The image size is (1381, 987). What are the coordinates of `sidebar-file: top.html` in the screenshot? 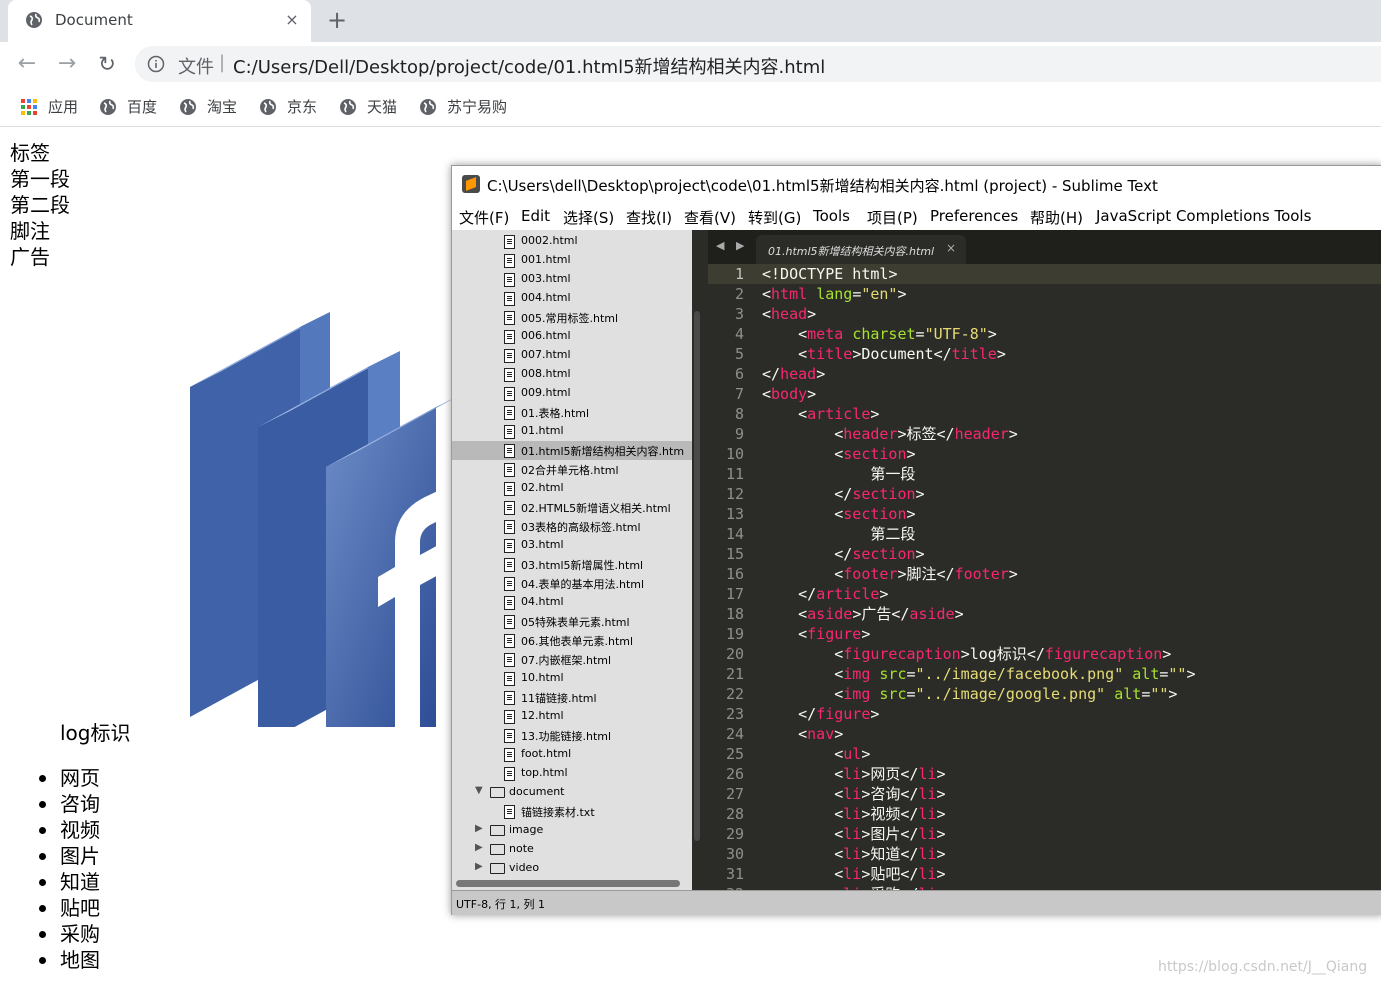 It's located at (572, 773).